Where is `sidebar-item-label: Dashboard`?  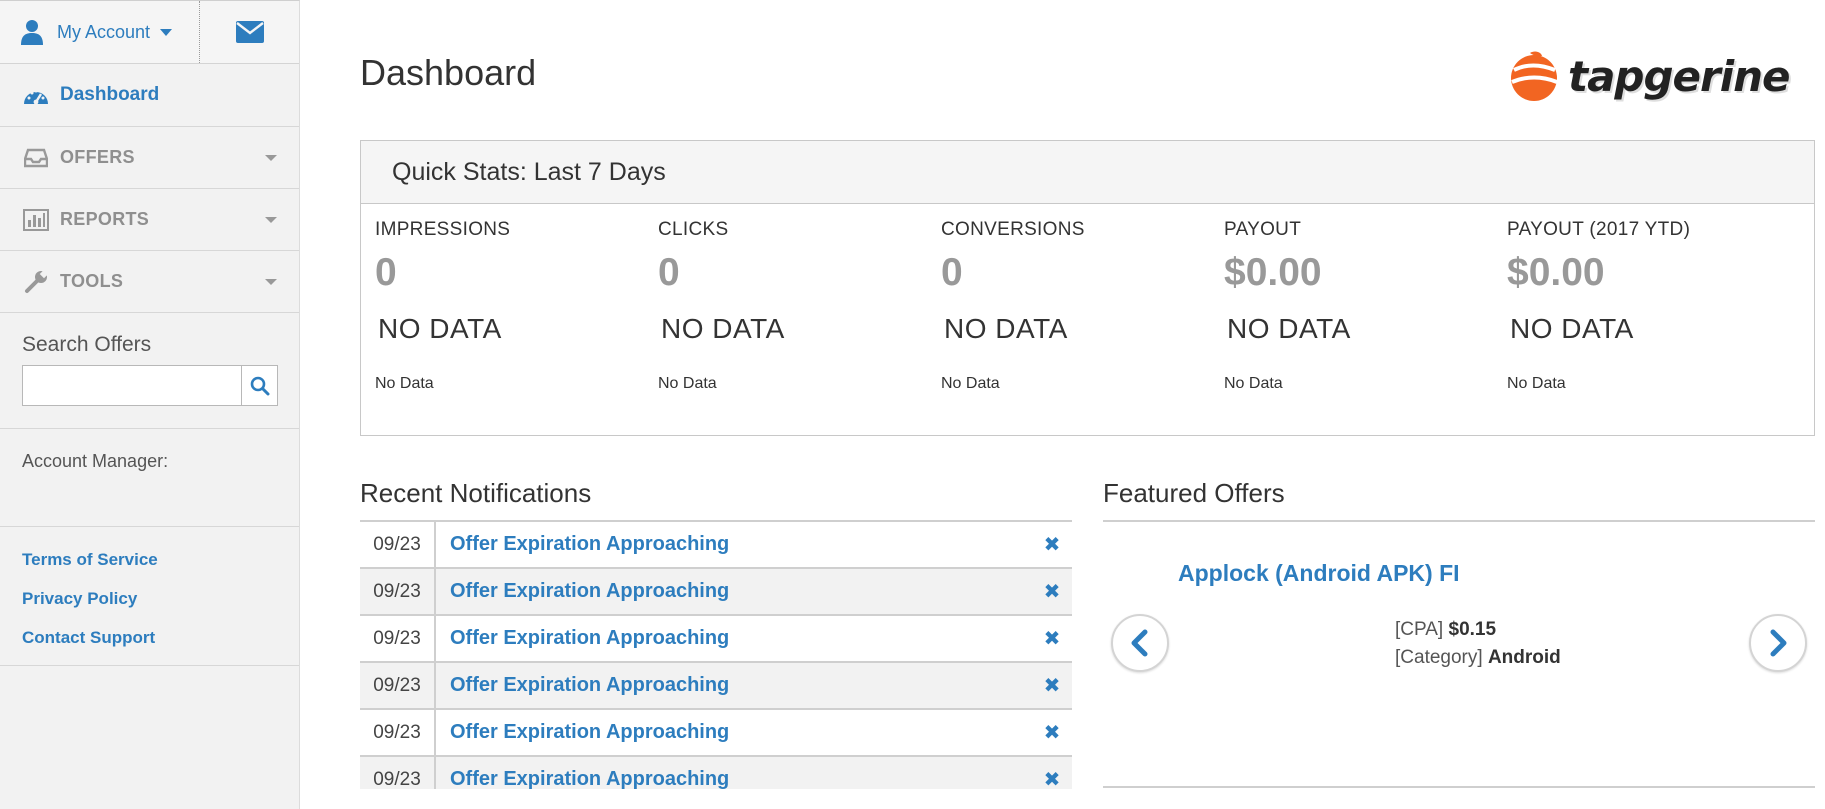
sidebar-item-label: Dashboard is located at coordinates (110, 94).